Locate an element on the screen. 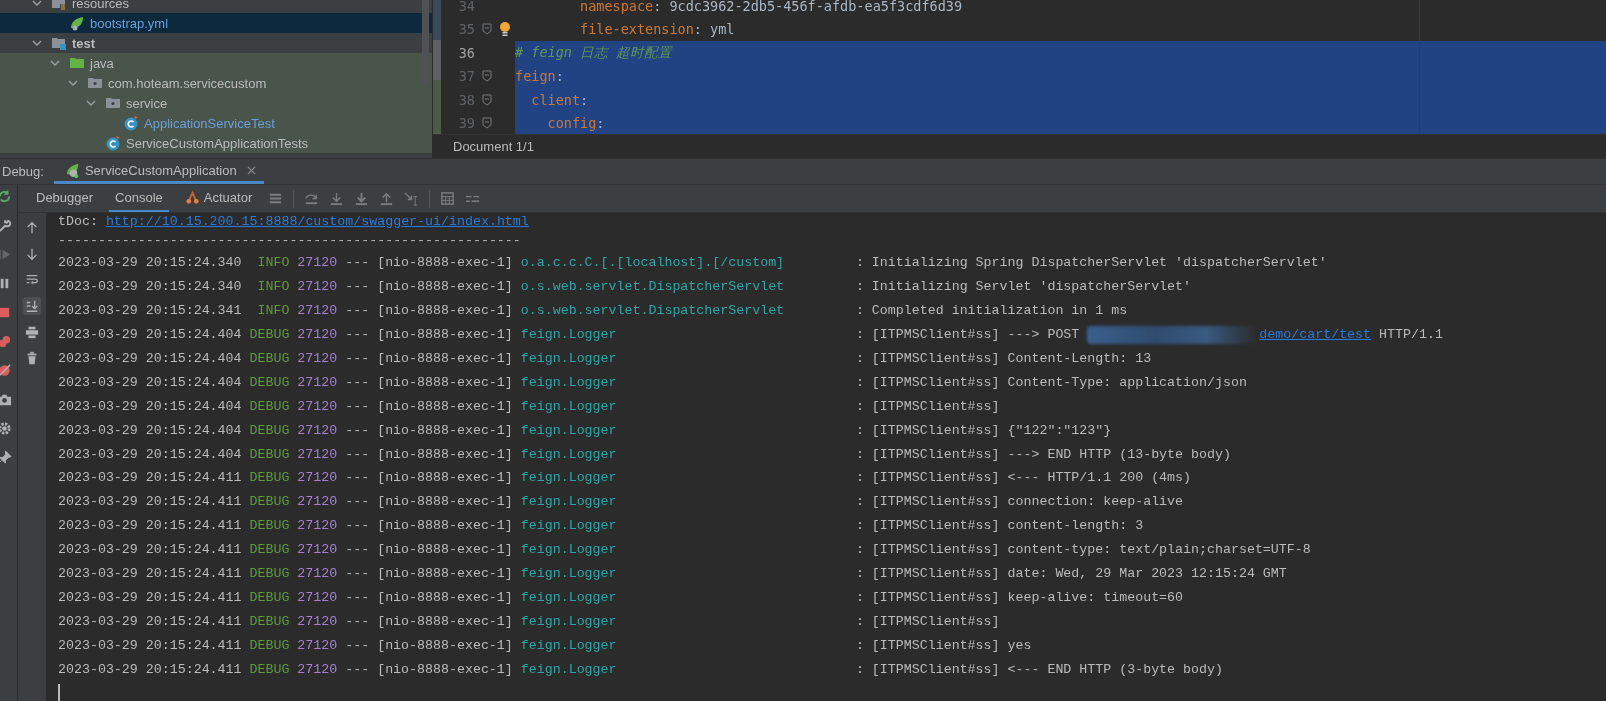 The image size is (1606, 701). step-into-icon is located at coordinates (337, 198).